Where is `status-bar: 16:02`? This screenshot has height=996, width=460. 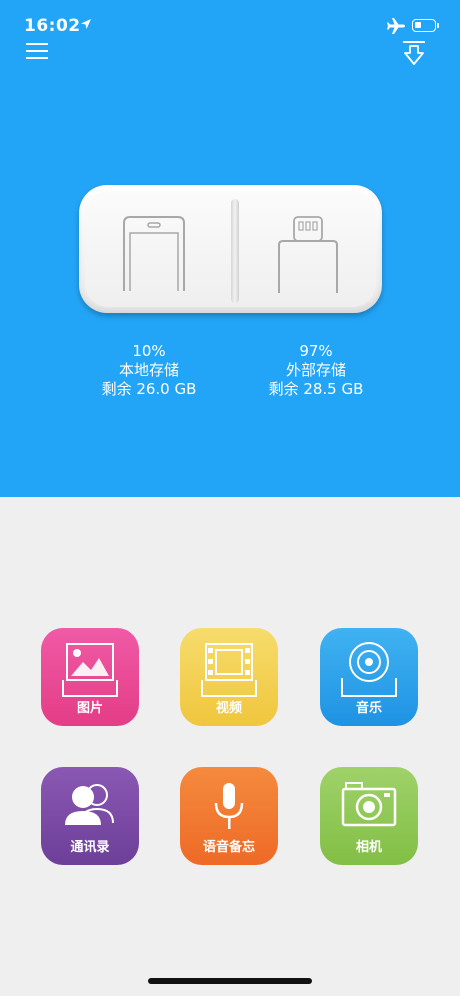 status-bar: 16:02 is located at coordinates (230, 22).